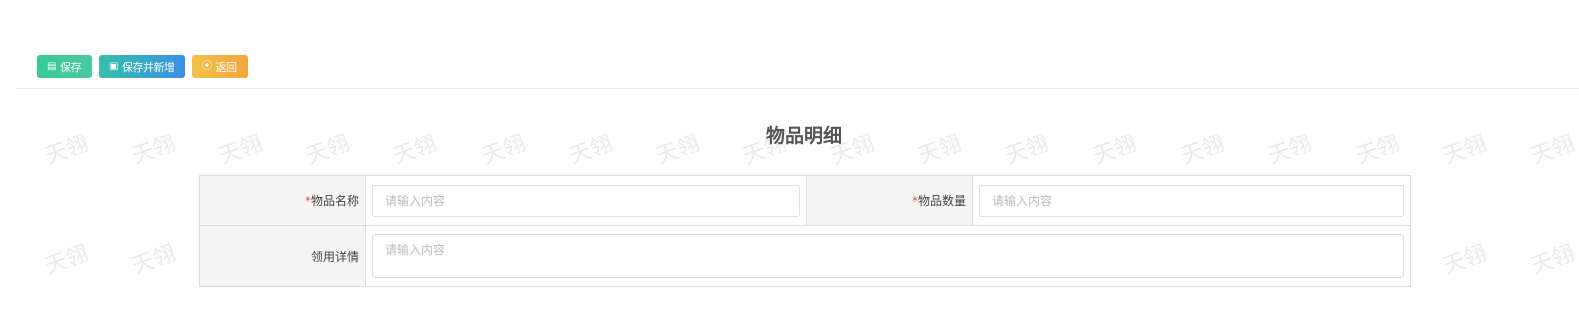 This screenshot has width=1579, height=318. Describe the element at coordinates (282, 256) in the screenshot. I see `detail-label-cell: 领用详情` at that location.